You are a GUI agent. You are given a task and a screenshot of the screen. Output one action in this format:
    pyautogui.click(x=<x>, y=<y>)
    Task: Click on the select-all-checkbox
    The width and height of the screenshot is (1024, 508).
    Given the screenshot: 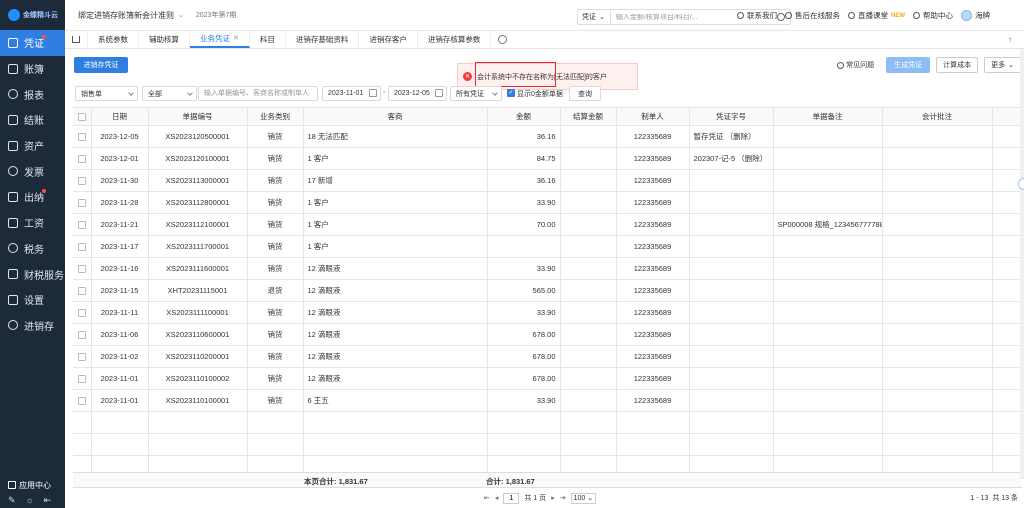 What is the action you would take?
    pyautogui.click(x=81, y=116)
    